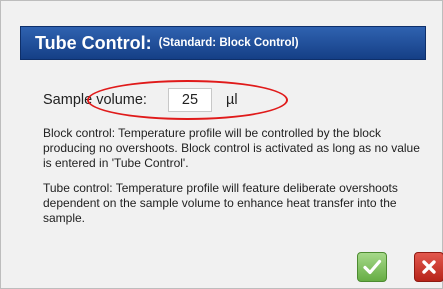  Describe the element at coordinates (189, 100) in the screenshot. I see `sample-volume-input` at that location.